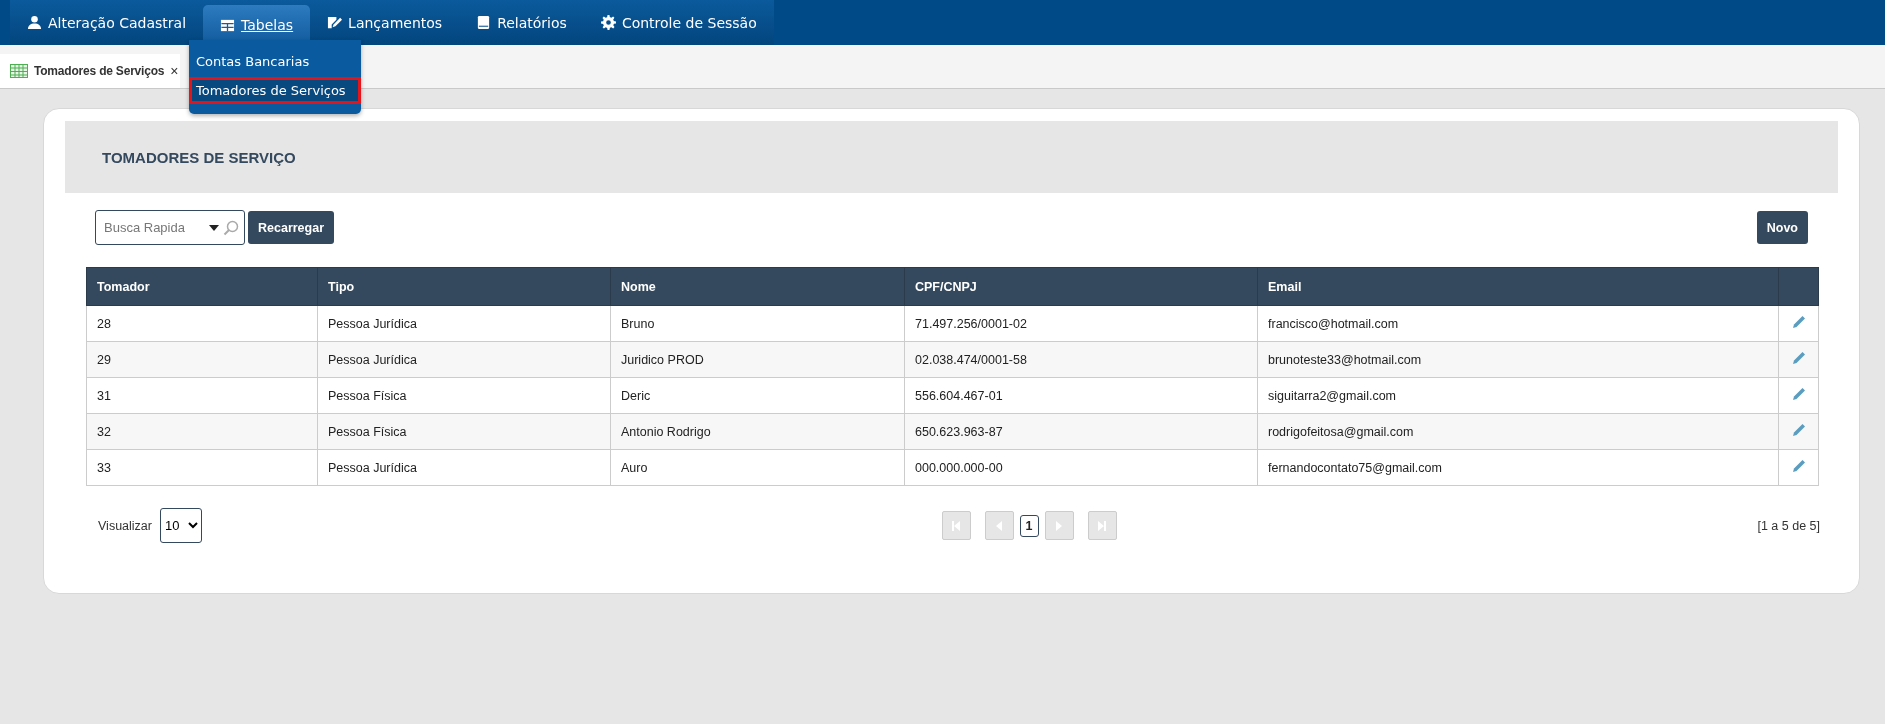 The image size is (1885, 724). I want to click on search-icon, so click(231, 228).